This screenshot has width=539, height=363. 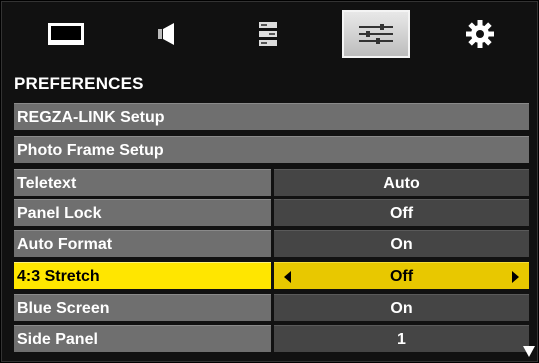 I want to click on tab-picture, so click(x=66, y=34).